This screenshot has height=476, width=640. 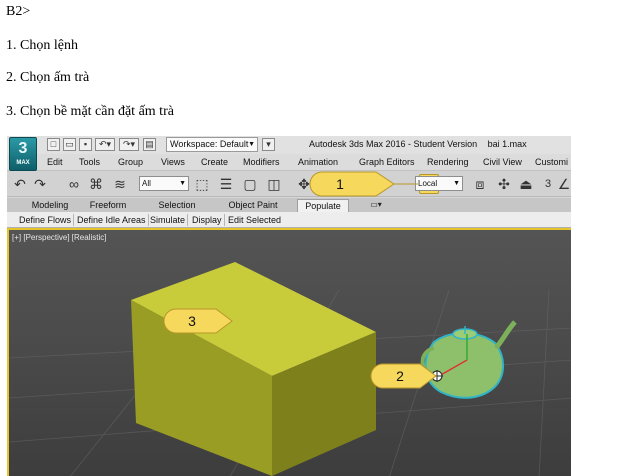 I want to click on menu-views: Views, so click(x=173, y=162).